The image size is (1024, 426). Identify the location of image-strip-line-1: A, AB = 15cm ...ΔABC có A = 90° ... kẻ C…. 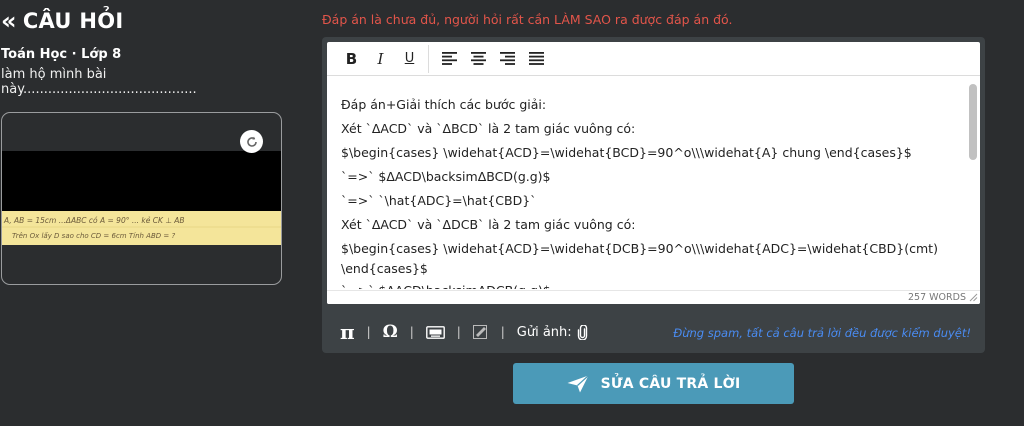
(93, 220).